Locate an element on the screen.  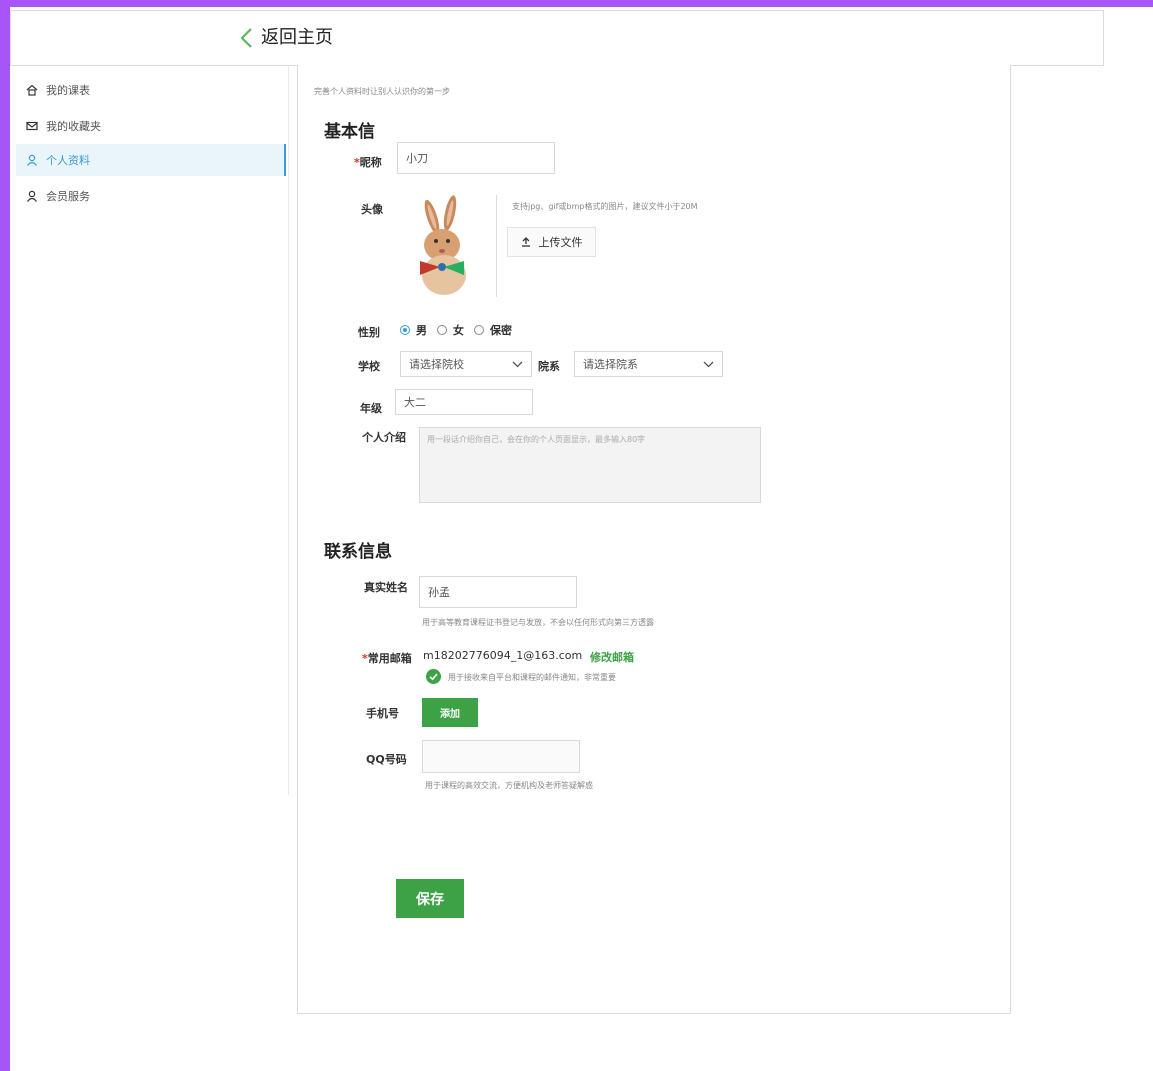
section-title-basic: 基本信 is located at coordinates (349, 132).